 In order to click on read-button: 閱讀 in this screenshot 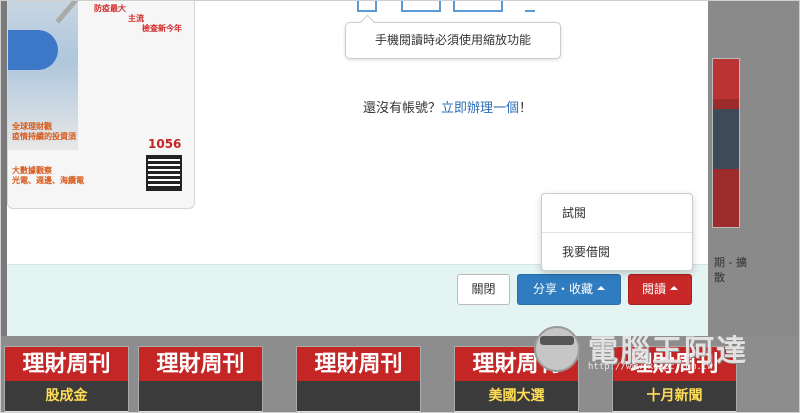, I will do `click(660, 289)`.